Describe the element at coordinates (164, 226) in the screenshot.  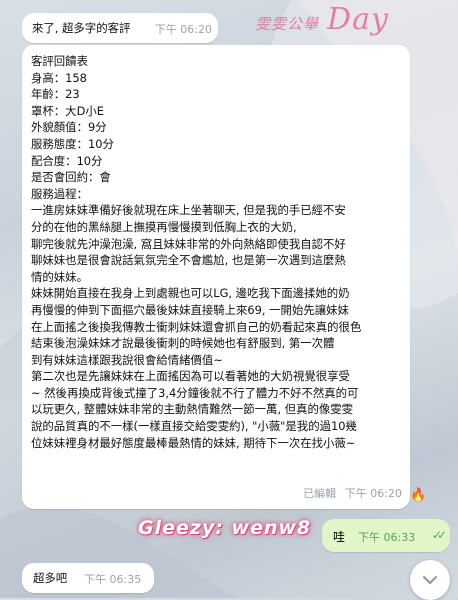
I see `message-line: 分的在他的黑絲腿上撫摸再慢慢摸到低胸上衣的大奶,` at that location.